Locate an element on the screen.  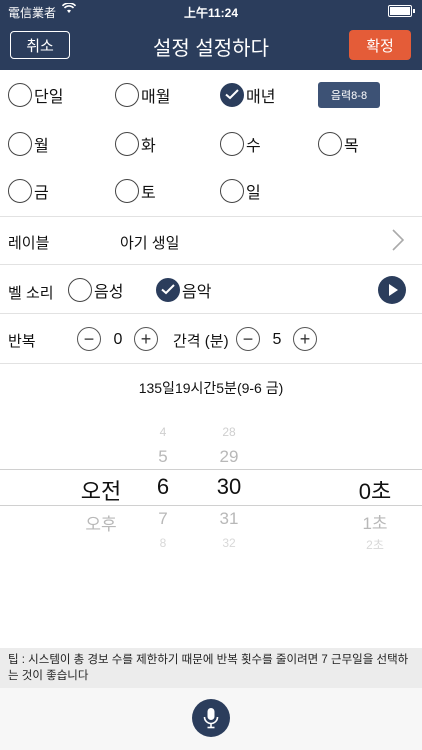
weekday-label: 수 is located at coordinates (253, 146).